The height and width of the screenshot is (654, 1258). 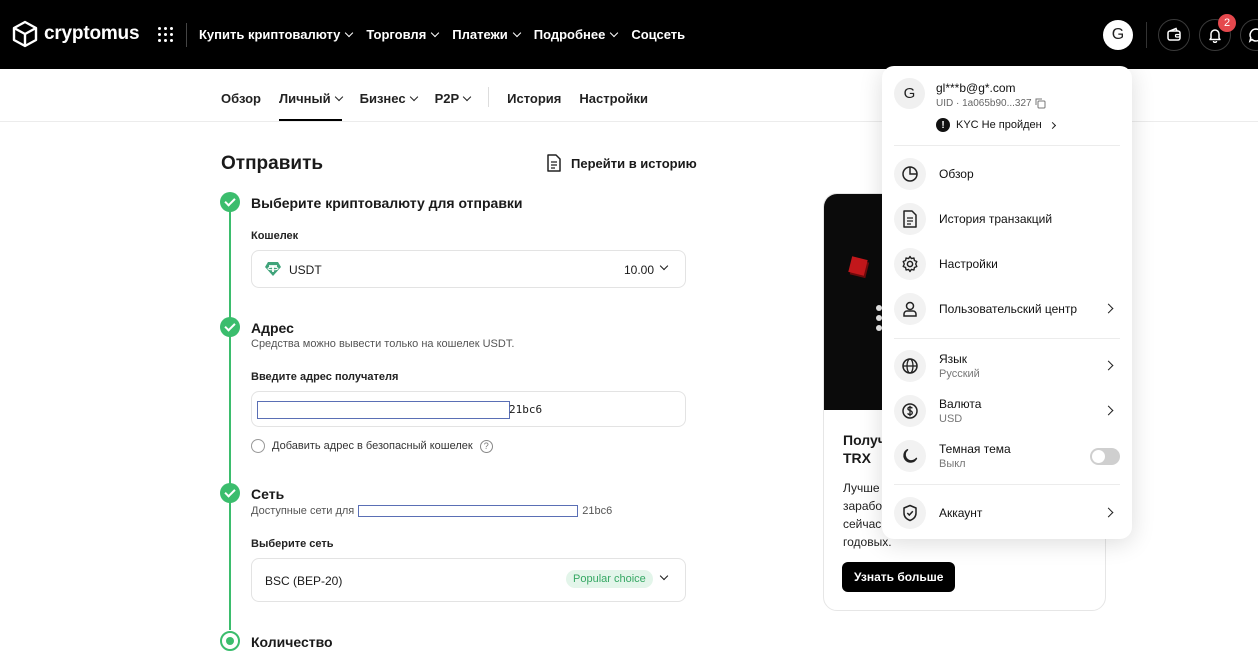 I want to click on network-hint-suffix: 21bc6, so click(x=597, y=511).